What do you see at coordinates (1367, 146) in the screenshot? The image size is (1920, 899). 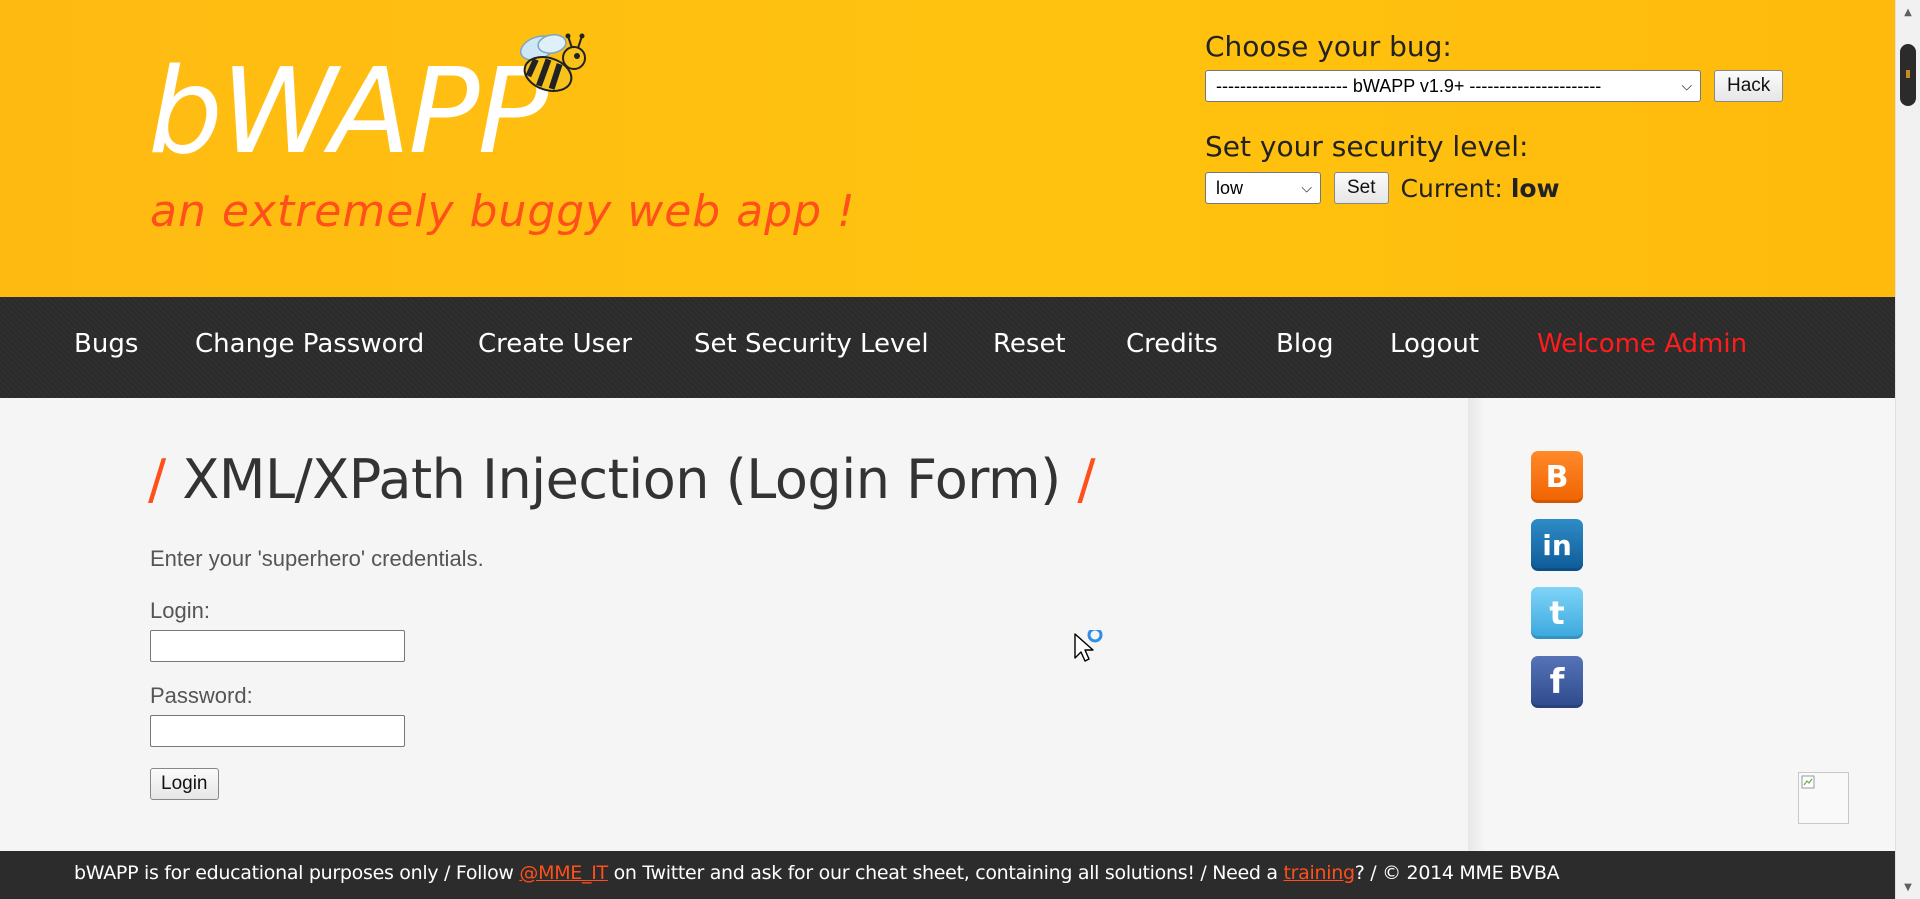 I see `security-level-label: Set your security level:` at bounding box center [1367, 146].